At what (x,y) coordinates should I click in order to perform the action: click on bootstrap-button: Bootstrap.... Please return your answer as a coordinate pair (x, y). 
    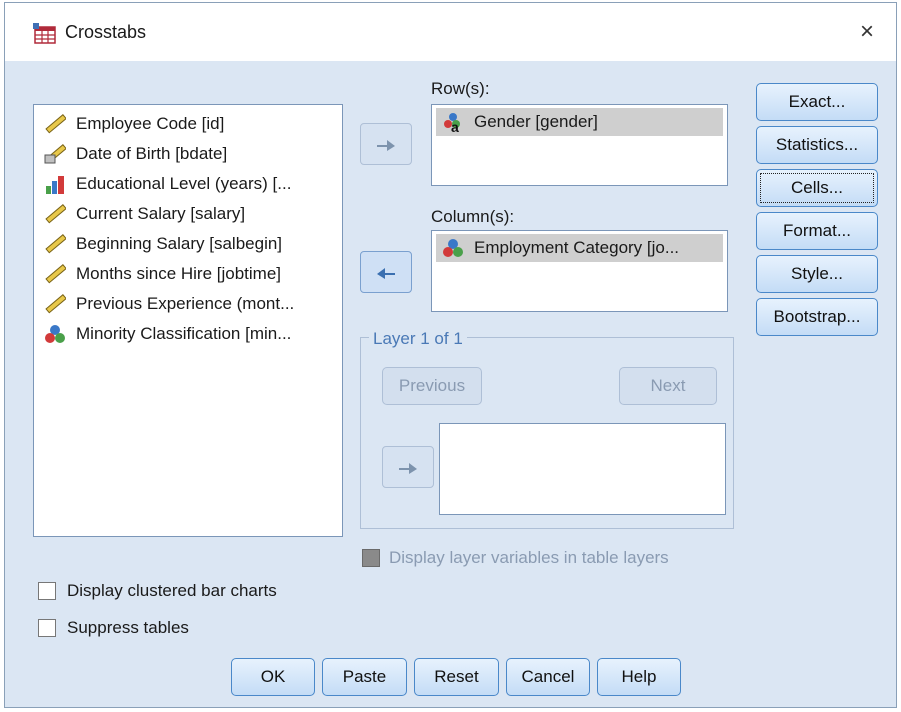
    Looking at the image, I should click on (817, 317).